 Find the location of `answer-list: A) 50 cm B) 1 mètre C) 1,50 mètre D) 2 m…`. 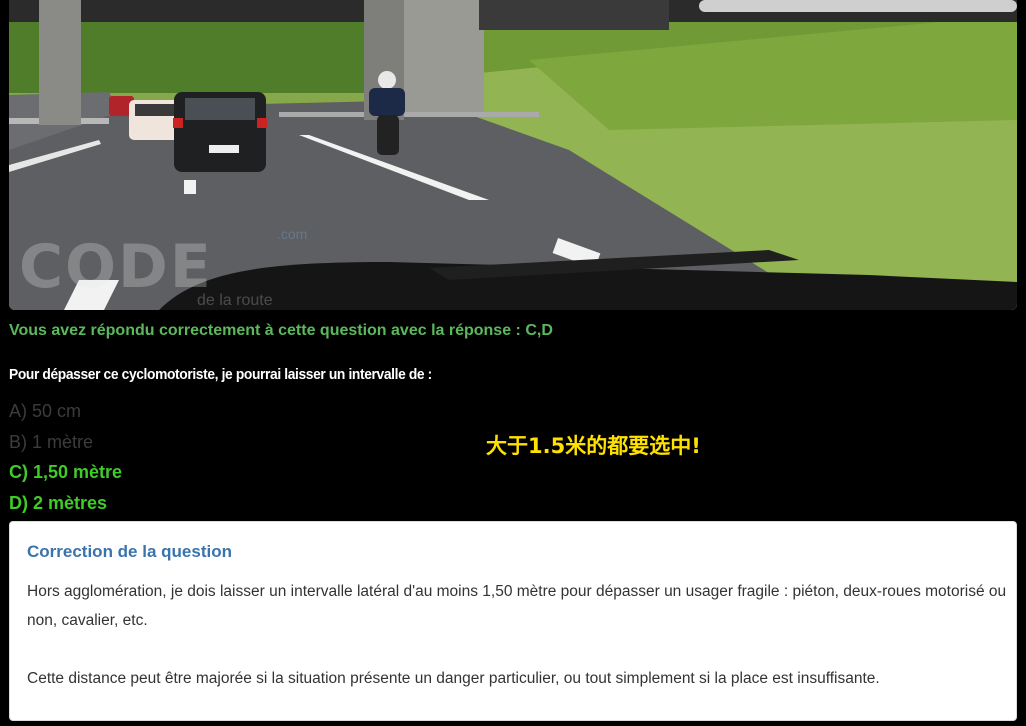

answer-list: A) 50 cm B) 1 mètre C) 1,50 mètre D) 2 m… is located at coordinates (65, 457).